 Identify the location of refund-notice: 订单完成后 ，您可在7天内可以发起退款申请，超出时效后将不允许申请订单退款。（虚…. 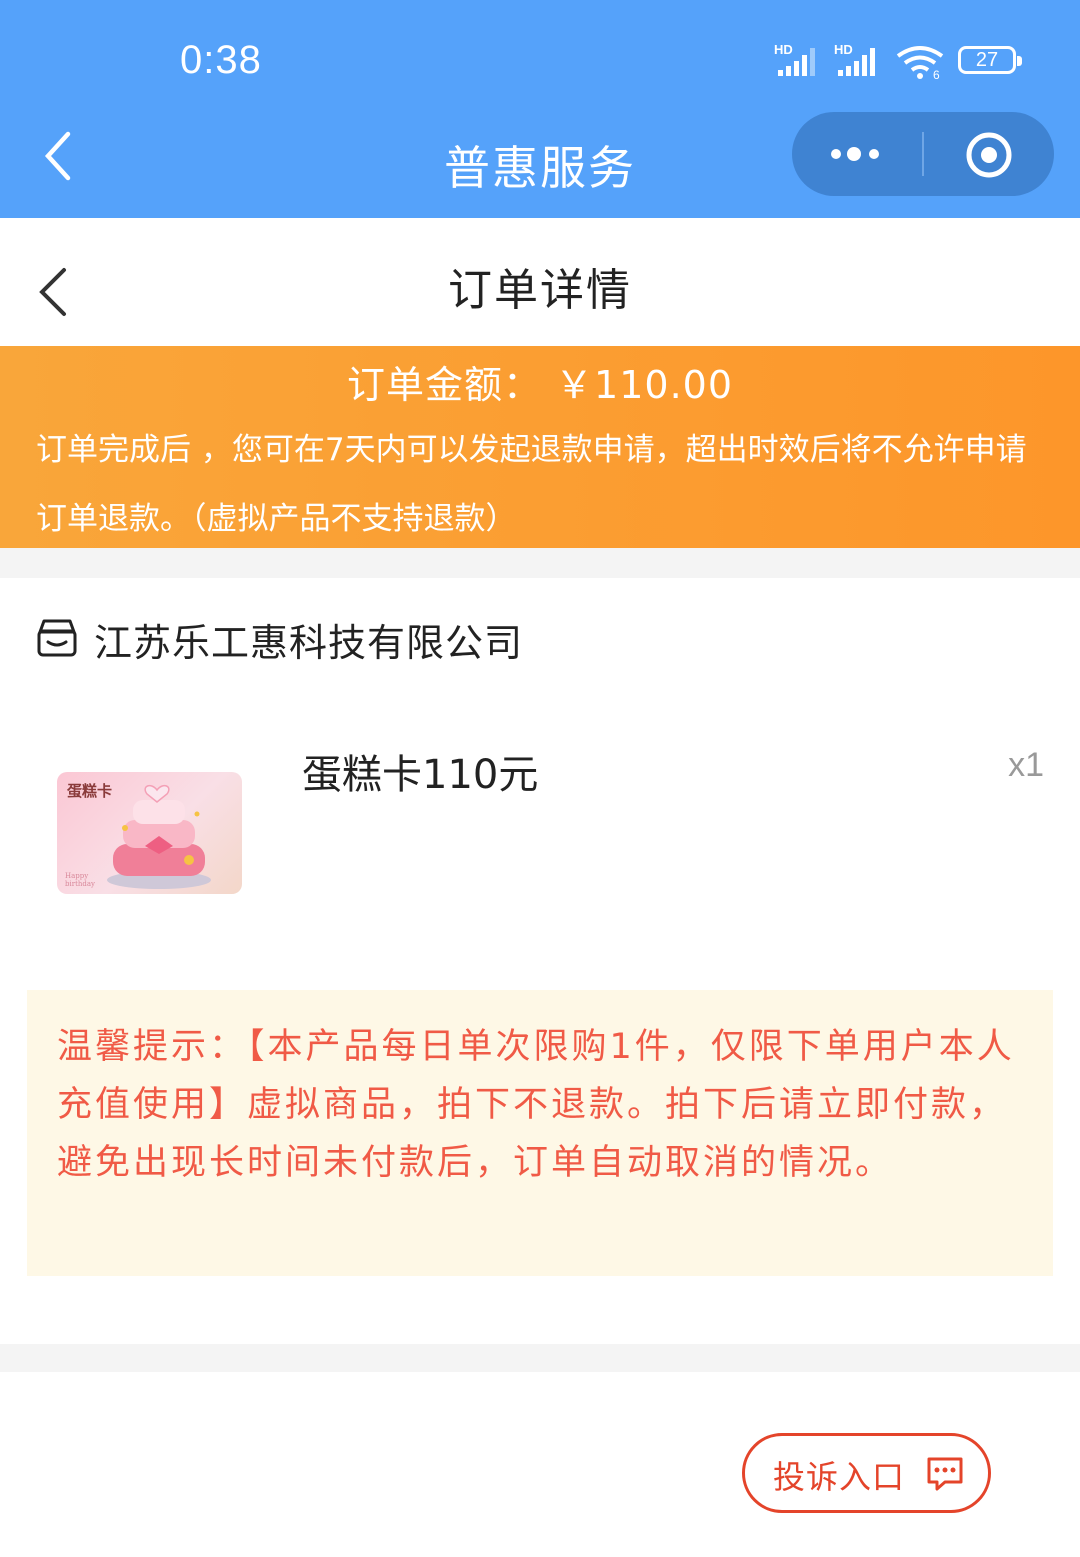
(531, 484).